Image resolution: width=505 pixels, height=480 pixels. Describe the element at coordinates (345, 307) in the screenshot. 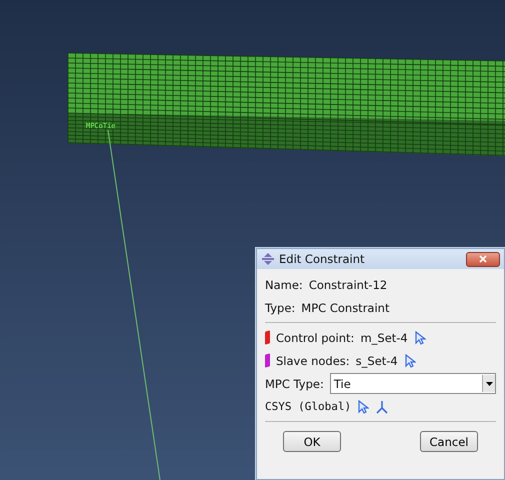

I see `field-value: MPC Constraint` at that location.